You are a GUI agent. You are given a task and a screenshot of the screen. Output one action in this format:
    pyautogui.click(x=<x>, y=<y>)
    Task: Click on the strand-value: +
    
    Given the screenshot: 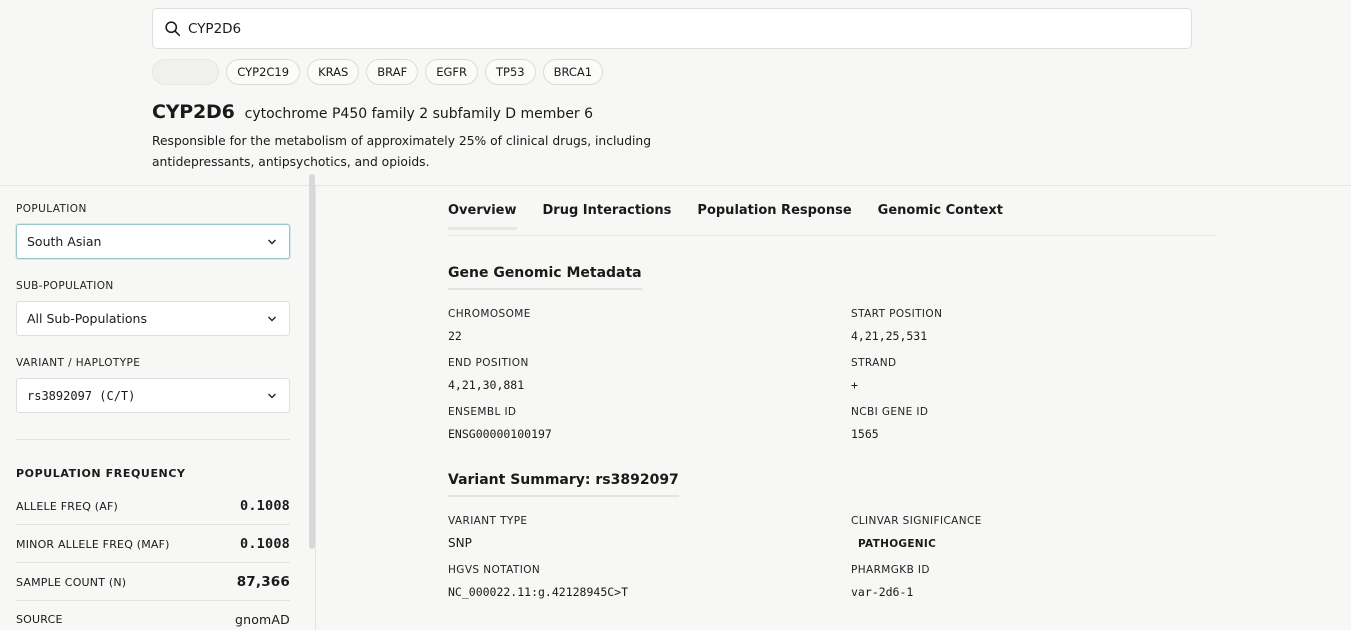 What is the action you would take?
    pyautogui.click(x=854, y=385)
    